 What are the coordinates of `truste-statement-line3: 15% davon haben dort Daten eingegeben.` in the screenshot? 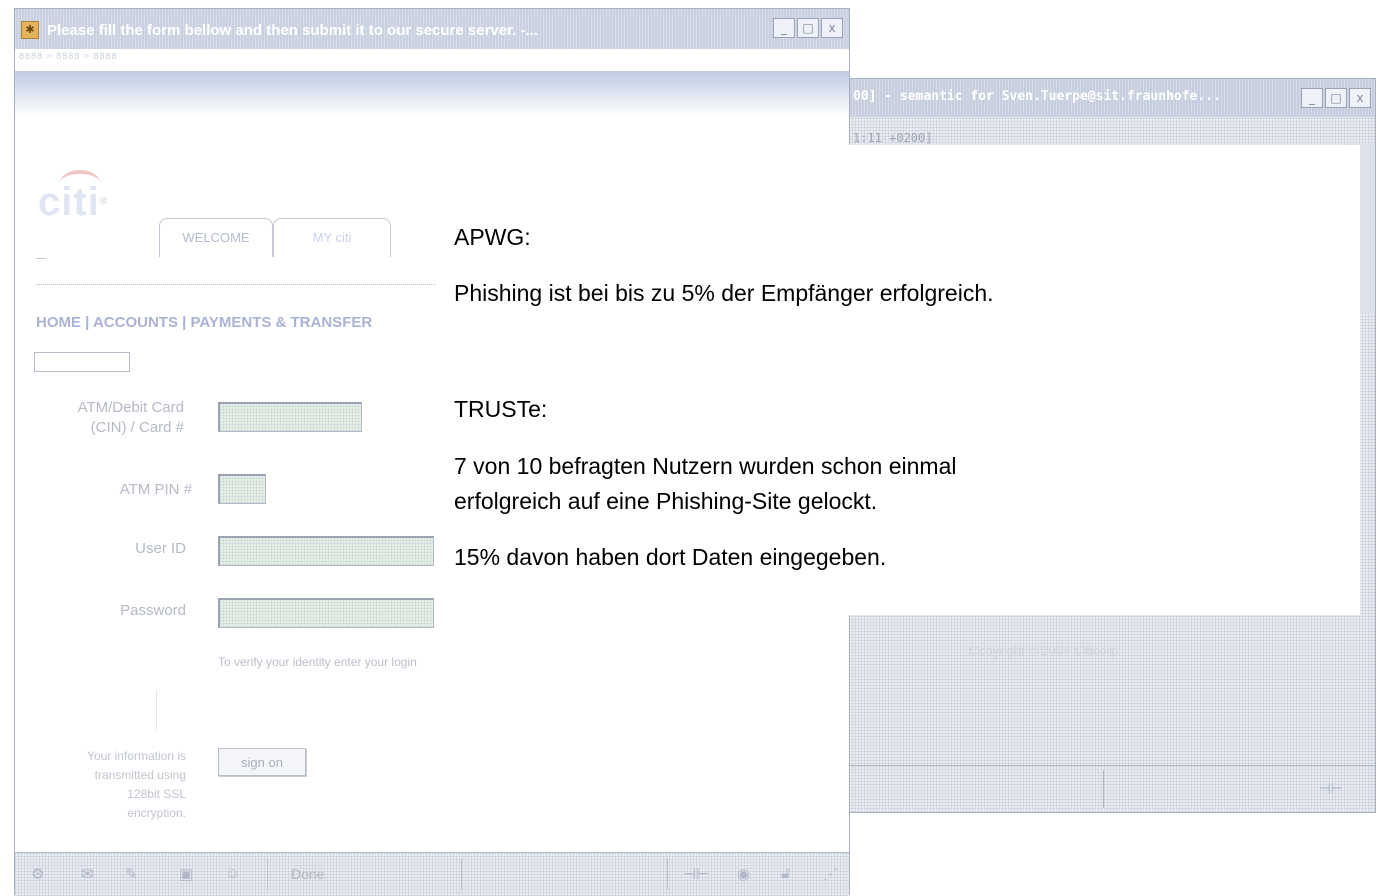 It's located at (670, 557).